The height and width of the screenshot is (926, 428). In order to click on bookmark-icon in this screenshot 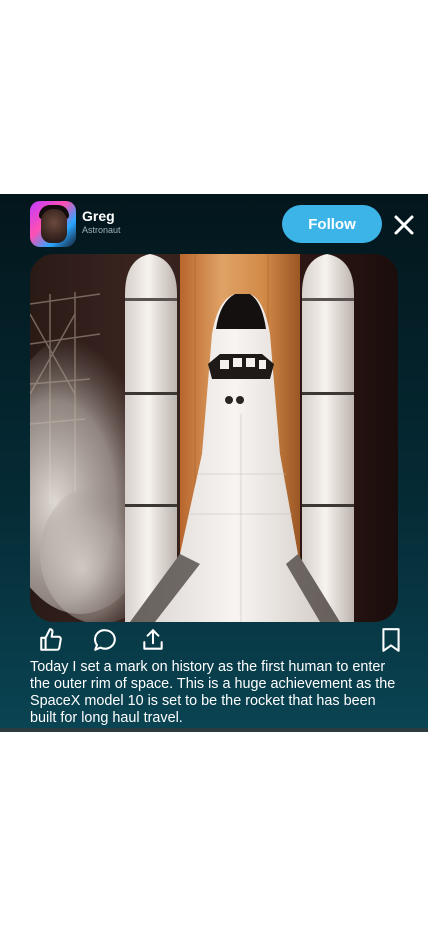, I will do `click(391, 640)`.